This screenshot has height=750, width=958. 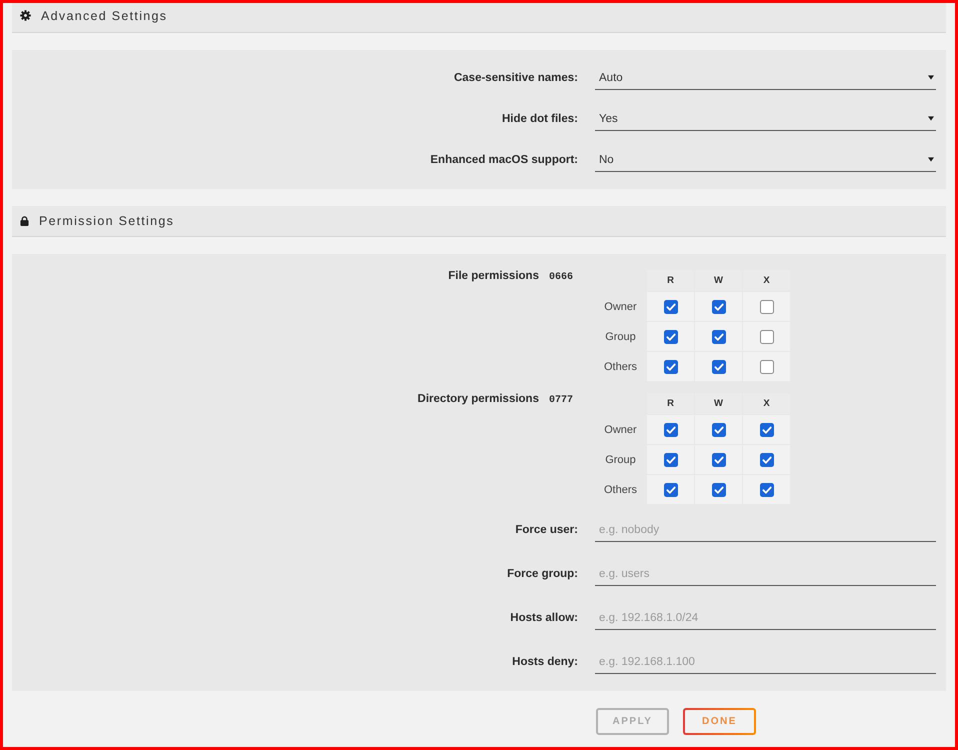 What do you see at coordinates (765, 574) in the screenshot?
I see `input-field: e.g. users` at bounding box center [765, 574].